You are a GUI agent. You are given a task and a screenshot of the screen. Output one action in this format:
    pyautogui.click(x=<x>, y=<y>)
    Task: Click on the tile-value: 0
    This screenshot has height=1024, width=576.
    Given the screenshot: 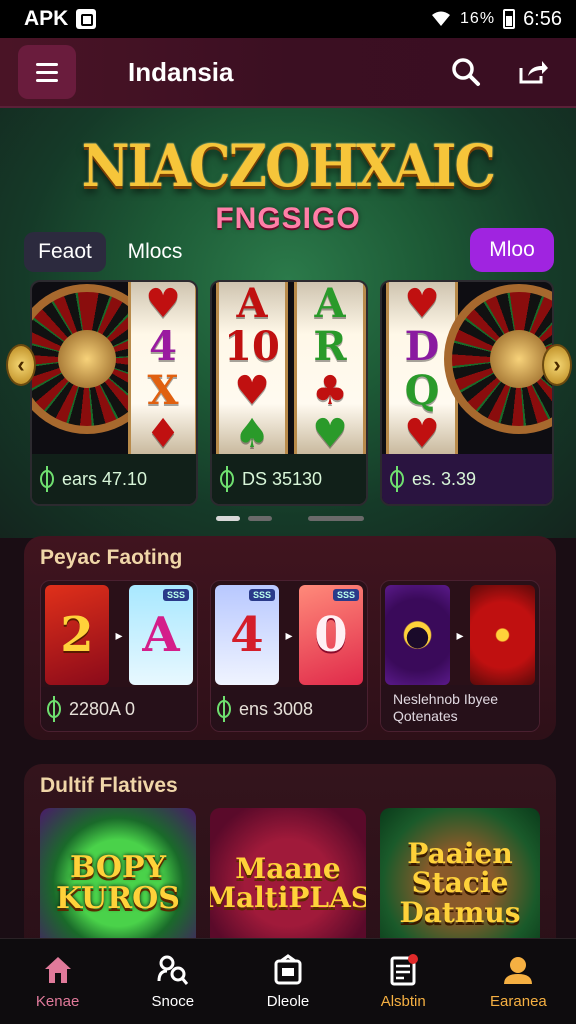 What is the action you would take?
    pyautogui.click(x=331, y=635)
    